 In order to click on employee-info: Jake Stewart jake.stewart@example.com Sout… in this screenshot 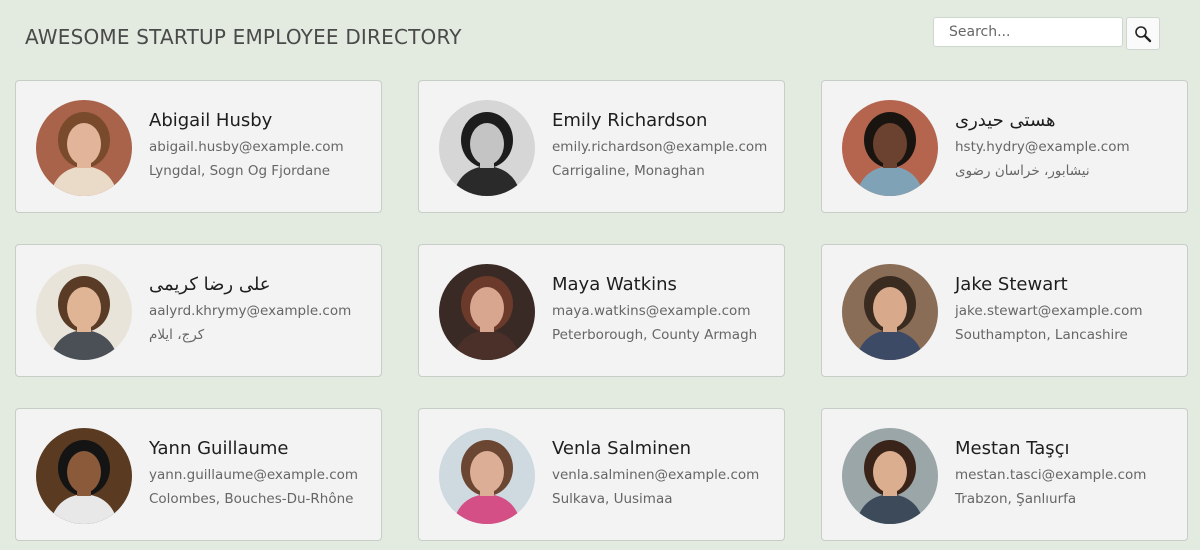, I will do `click(1067, 308)`.